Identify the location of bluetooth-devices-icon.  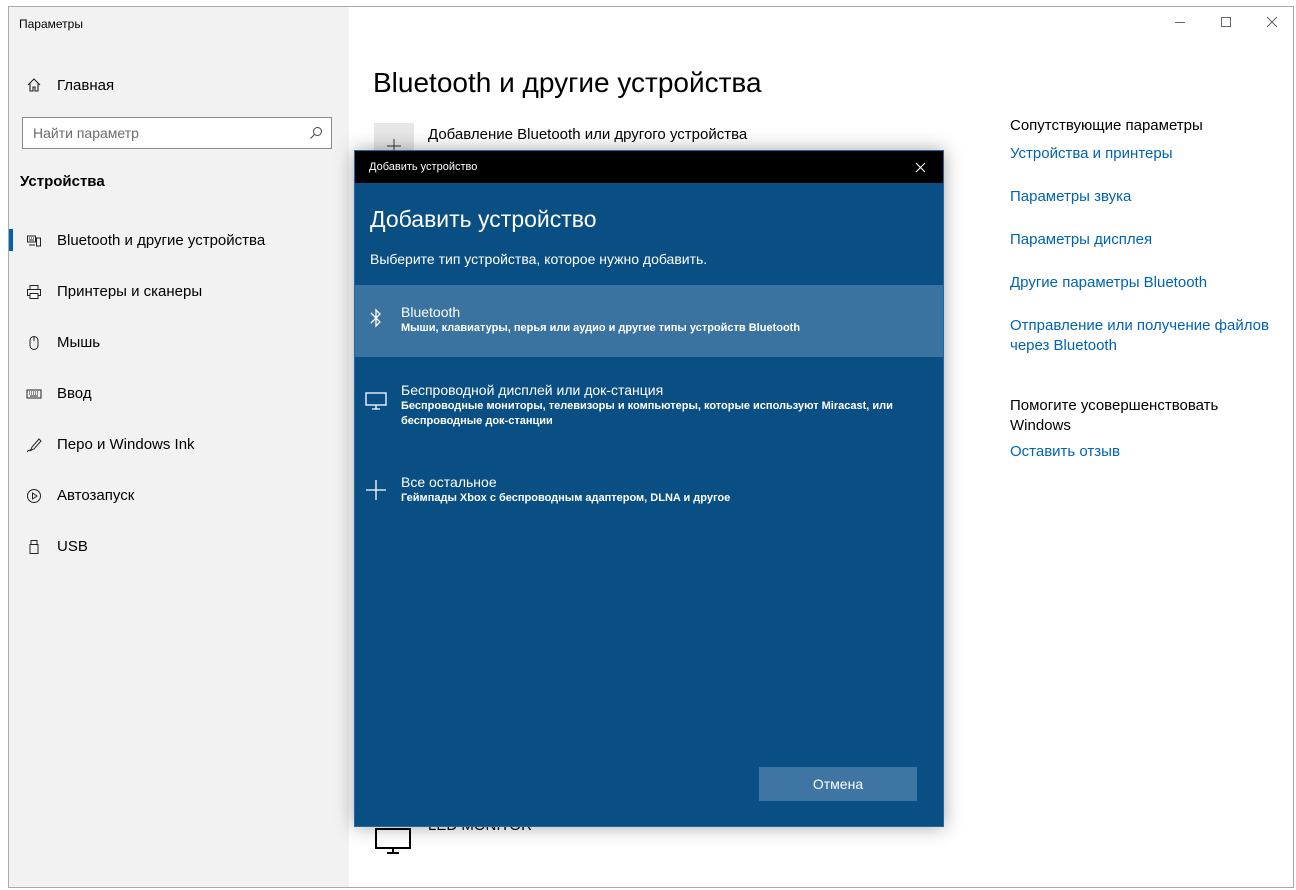
(34, 241).